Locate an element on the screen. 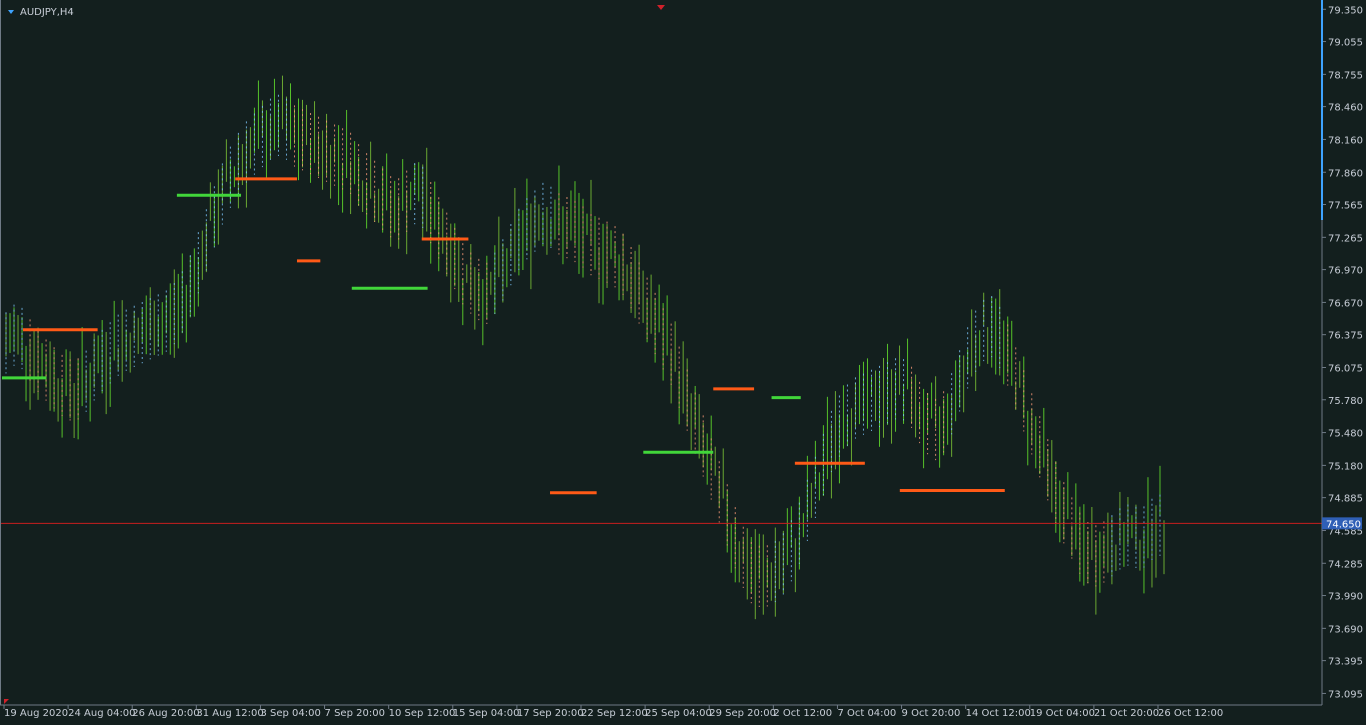 This screenshot has width=1366, height=725. y-tick-label: 75.480 is located at coordinates (1345, 434).